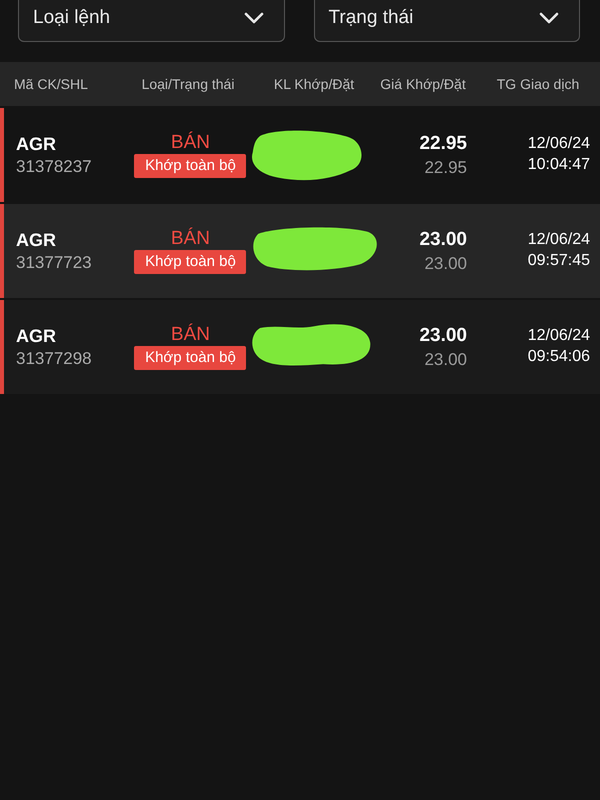 The height and width of the screenshot is (800, 600). I want to click on column-header: Loại/Trạng thái, so click(188, 84).